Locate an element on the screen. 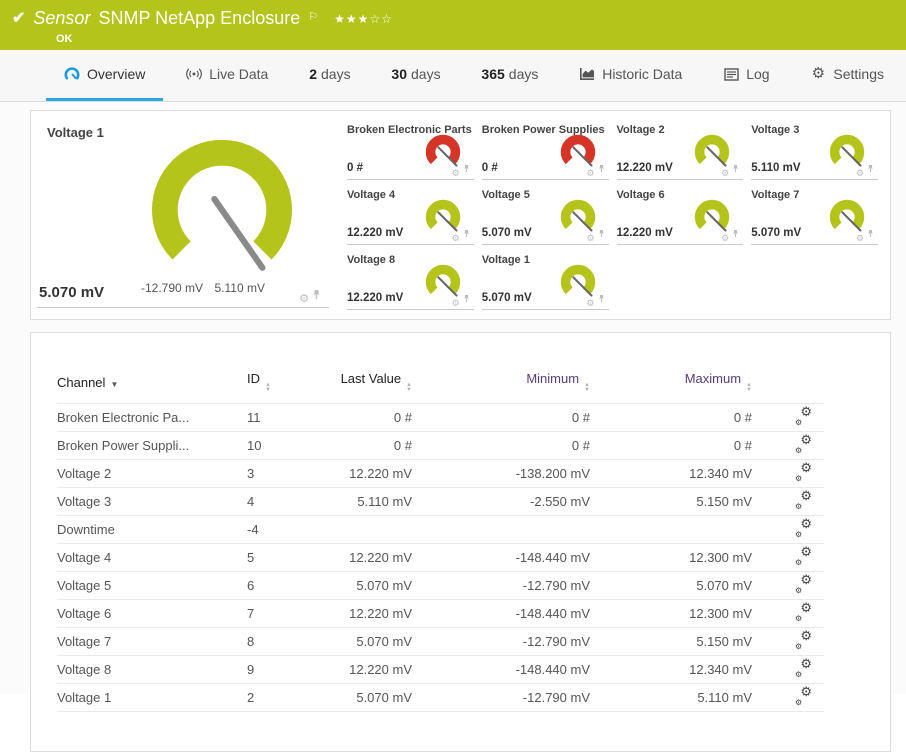  column-header-last-value: Last Value ▲ ▼ is located at coordinates (374, 386).